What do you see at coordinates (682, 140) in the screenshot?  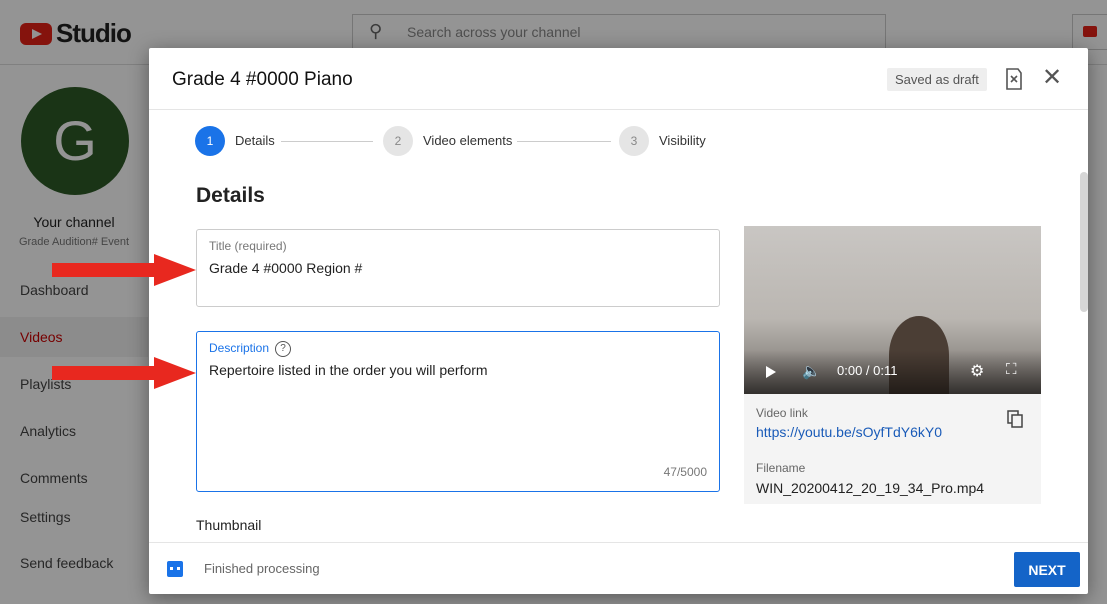 I see `step-3-label: Visibility` at bounding box center [682, 140].